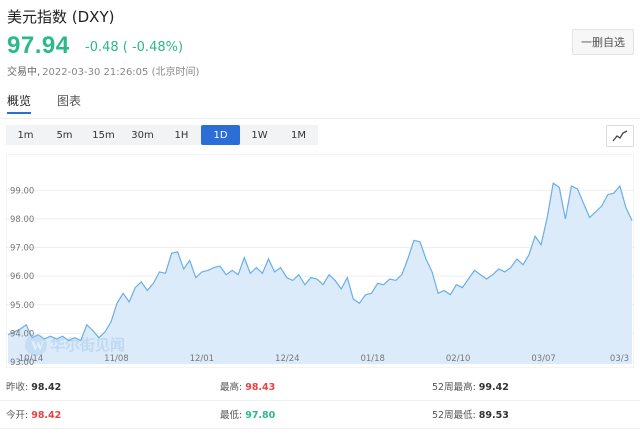  I want to click on line-chart-icon, so click(620, 136).